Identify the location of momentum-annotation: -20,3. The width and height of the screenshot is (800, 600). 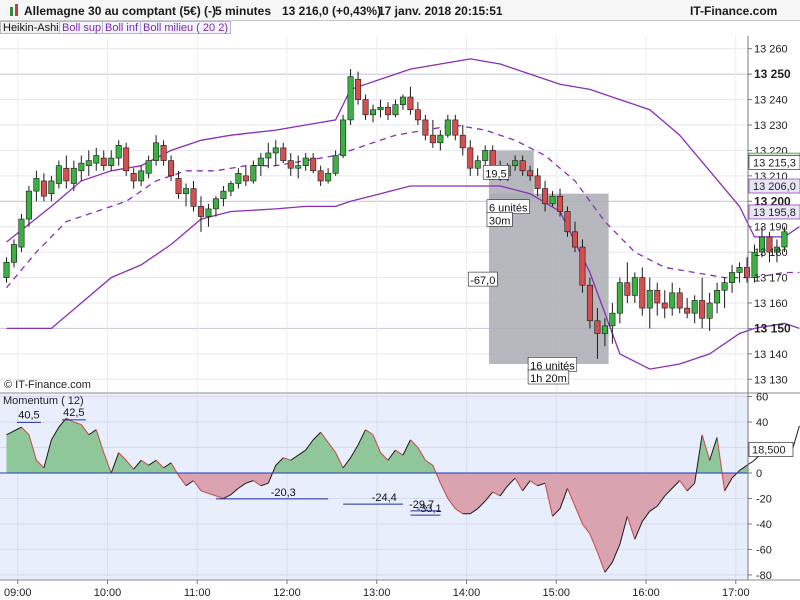
(283, 493).